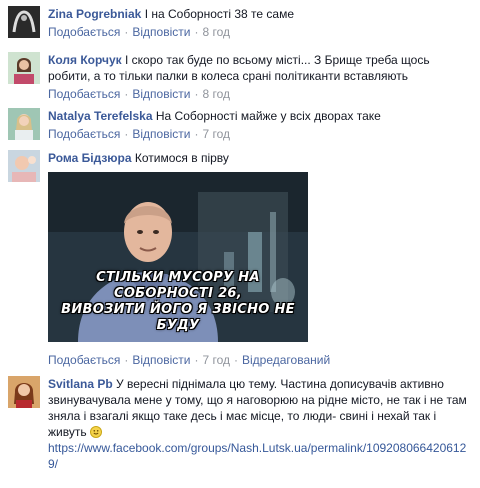 This screenshot has width=480, height=488. Describe the element at coordinates (94, 14) in the screenshot. I see `author-name: Zina Pogrebniak` at that location.